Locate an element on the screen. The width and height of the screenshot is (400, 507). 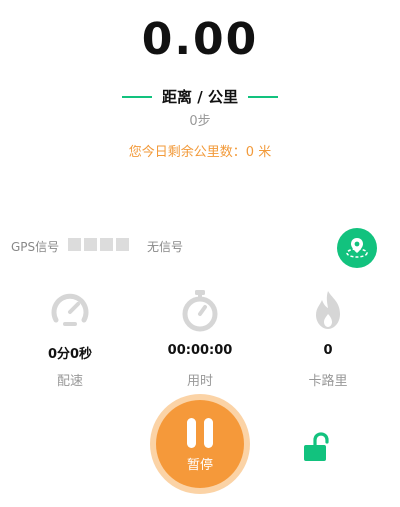
stopwatch-icon is located at coordinates (200, 311).